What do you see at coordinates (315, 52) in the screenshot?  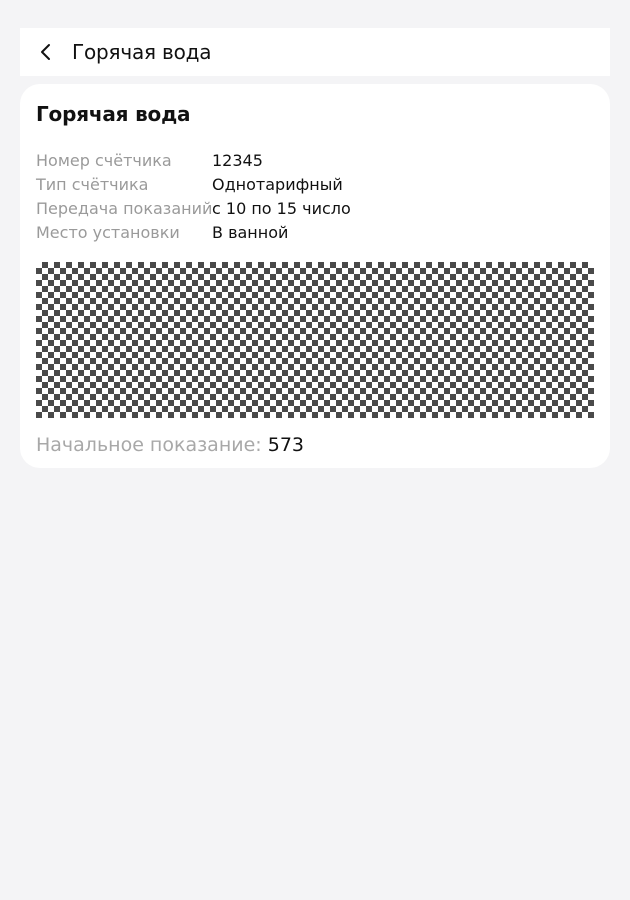 I see `top-bar: Горячая вода` at bounding box center [315, 52].